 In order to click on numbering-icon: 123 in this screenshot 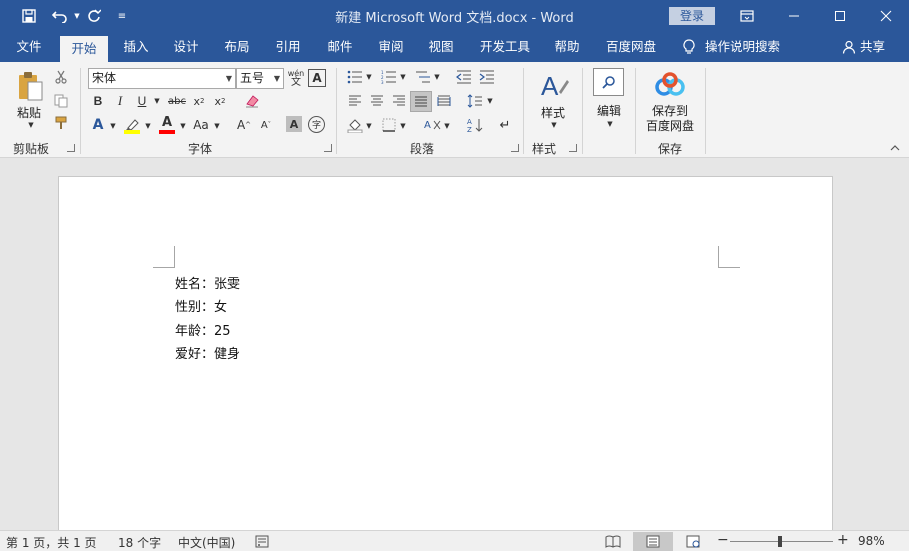, I will do `click(389, 77)`.